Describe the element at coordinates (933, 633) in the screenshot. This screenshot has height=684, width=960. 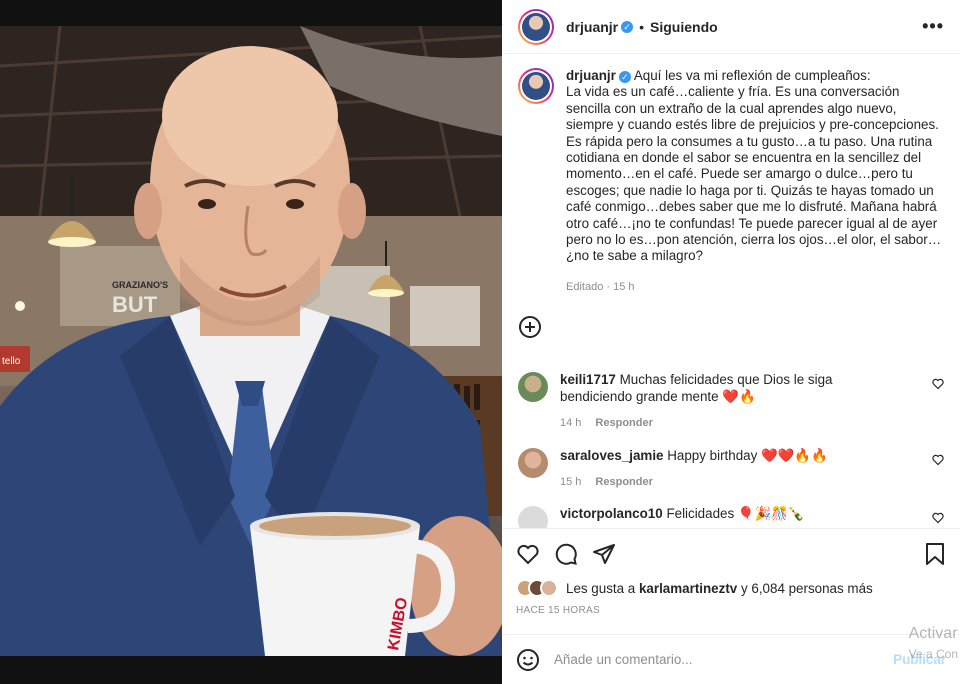
I see `watermark-line1: Activar` at that location.